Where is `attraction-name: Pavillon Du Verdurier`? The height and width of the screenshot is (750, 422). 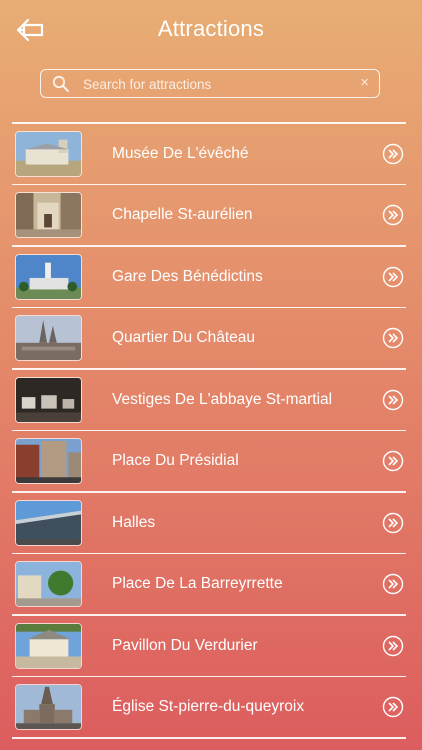 attraction-name: Pavillon Du Verdurier is located at coordinates (185, 645).